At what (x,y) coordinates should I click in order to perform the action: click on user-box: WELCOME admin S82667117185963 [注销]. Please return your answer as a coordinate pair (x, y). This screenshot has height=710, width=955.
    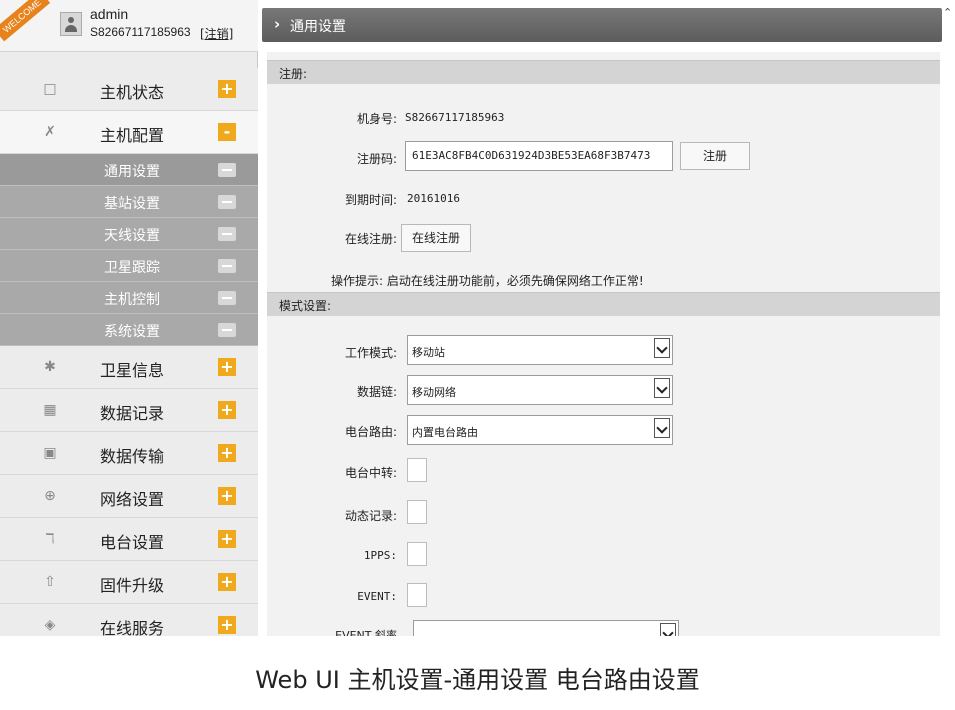
    Looking at the image, I should click on (129, 26).